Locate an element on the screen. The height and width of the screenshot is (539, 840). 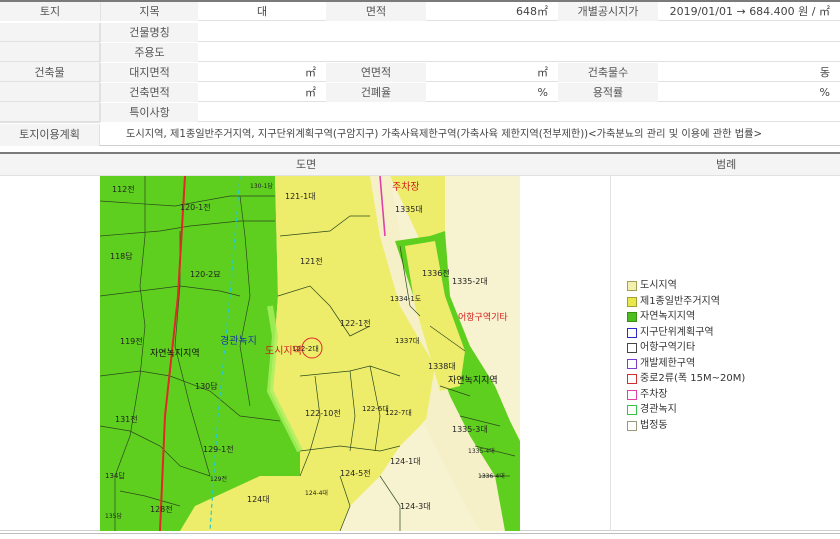
parcel-label: 118답 is located at coordinates (121, 256).